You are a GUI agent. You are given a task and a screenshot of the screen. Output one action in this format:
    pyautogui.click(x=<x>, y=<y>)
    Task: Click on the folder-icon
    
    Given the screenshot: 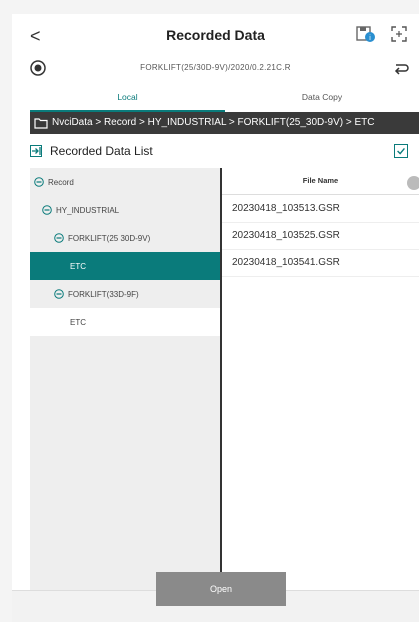 What is the action you would take?
    pyautogui.click(x=41, y=123)
    